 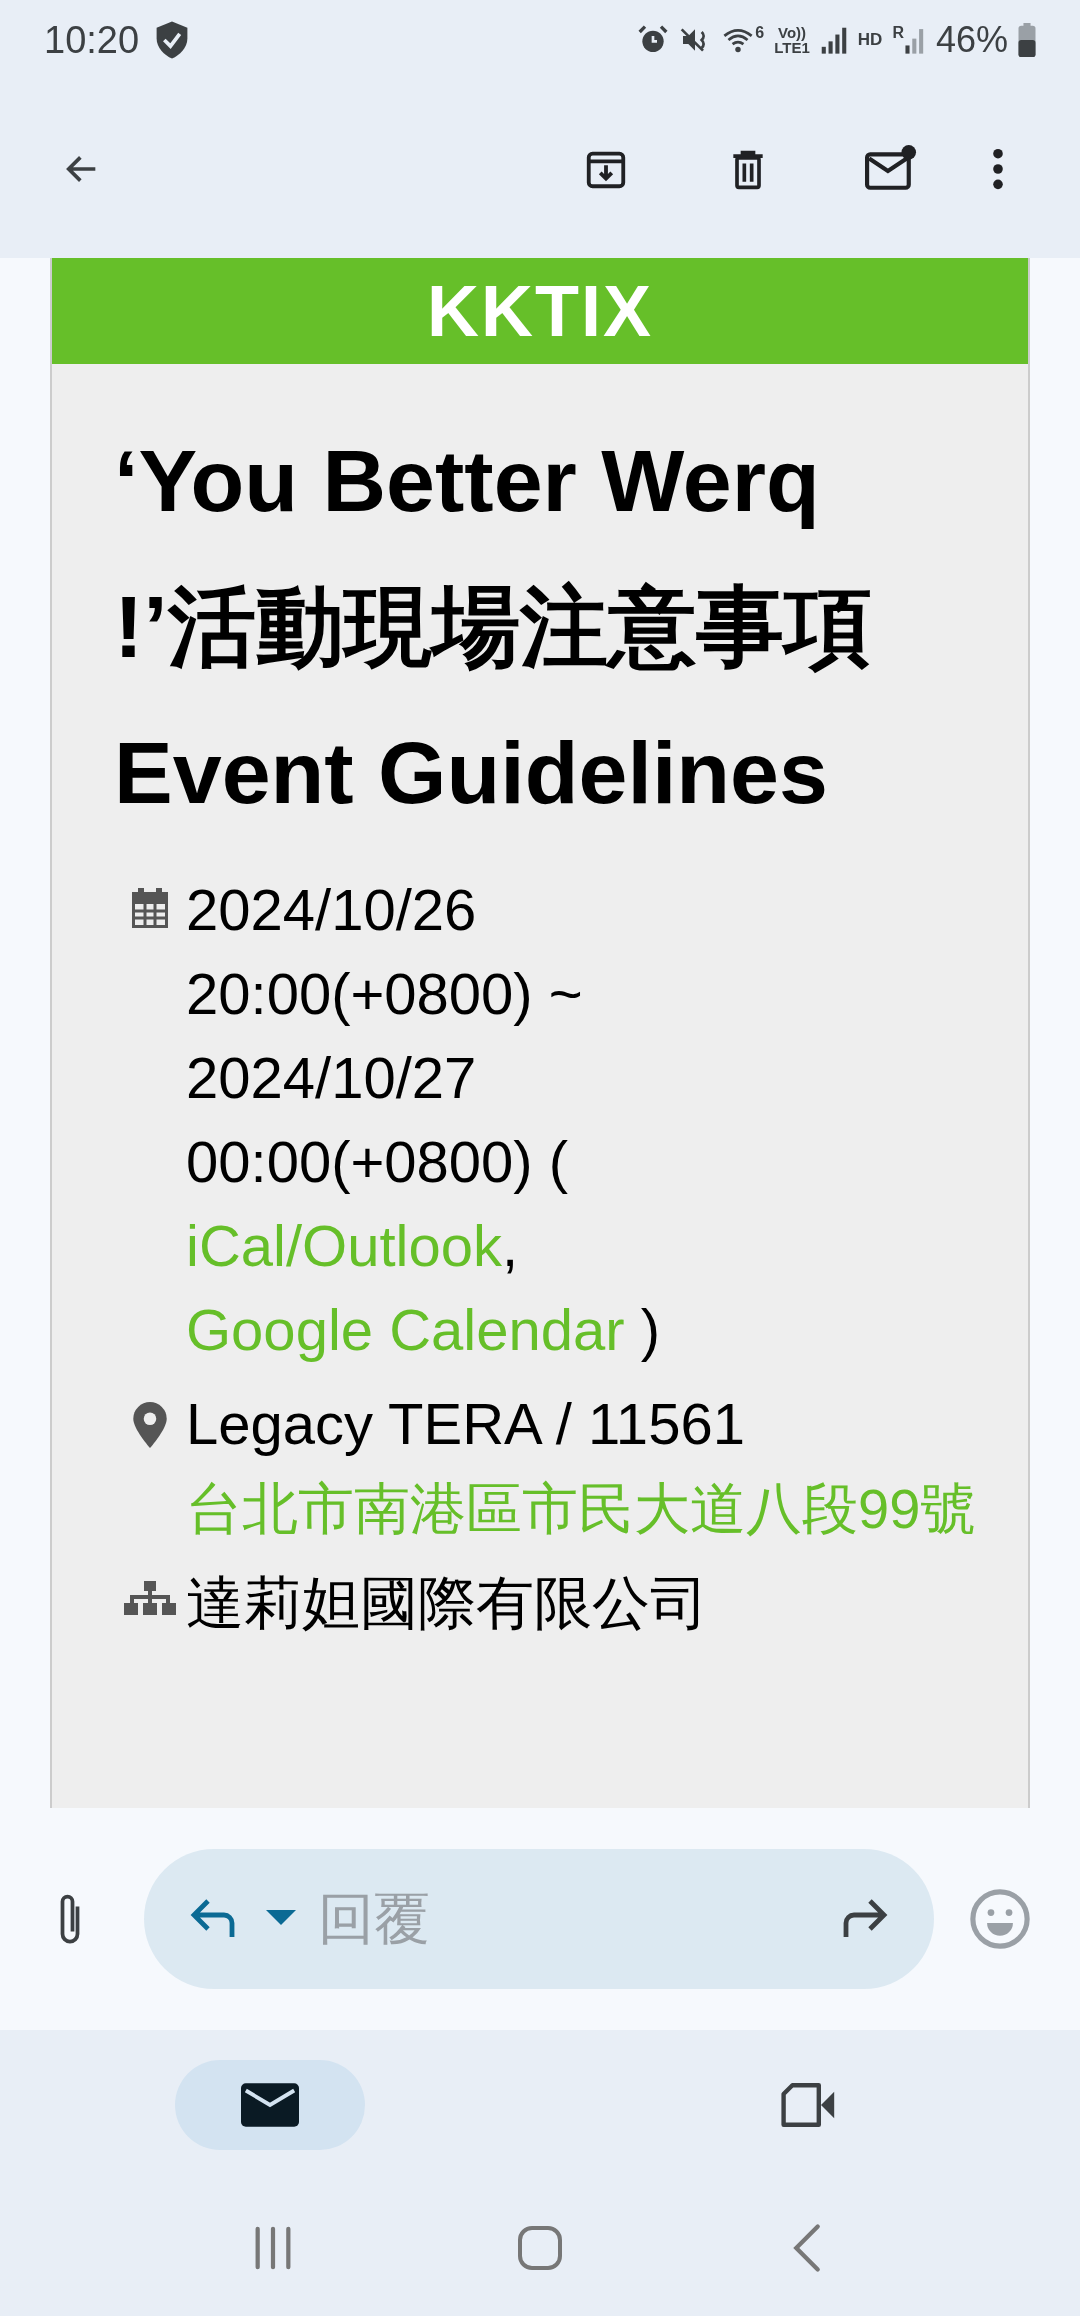 I want to click on calendar-icon, so click(x=150, y=909).